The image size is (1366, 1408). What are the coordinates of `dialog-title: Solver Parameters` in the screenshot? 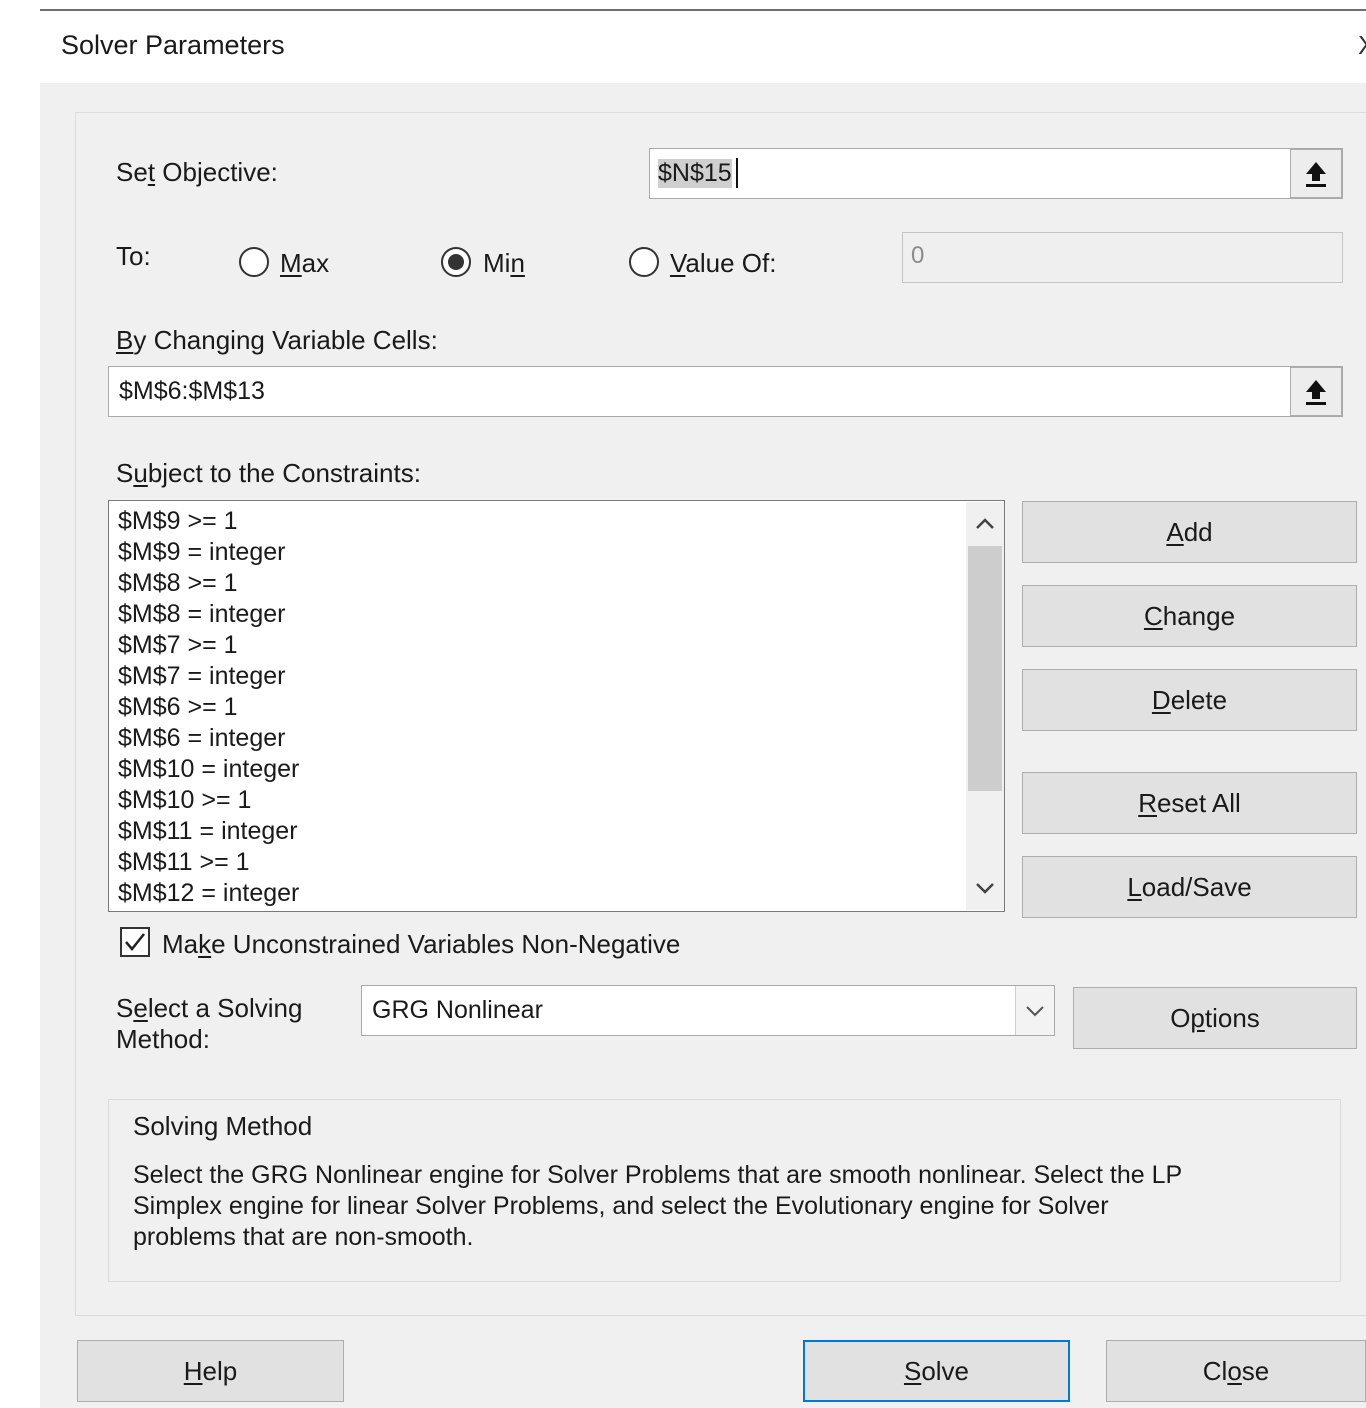 It's located at (173, 45).